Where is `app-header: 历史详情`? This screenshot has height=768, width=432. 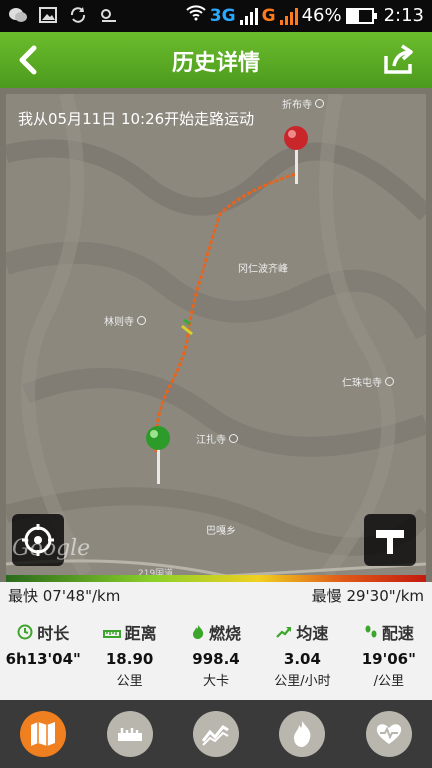
app-header: 历史详情 is located at coordinates (216, 60).